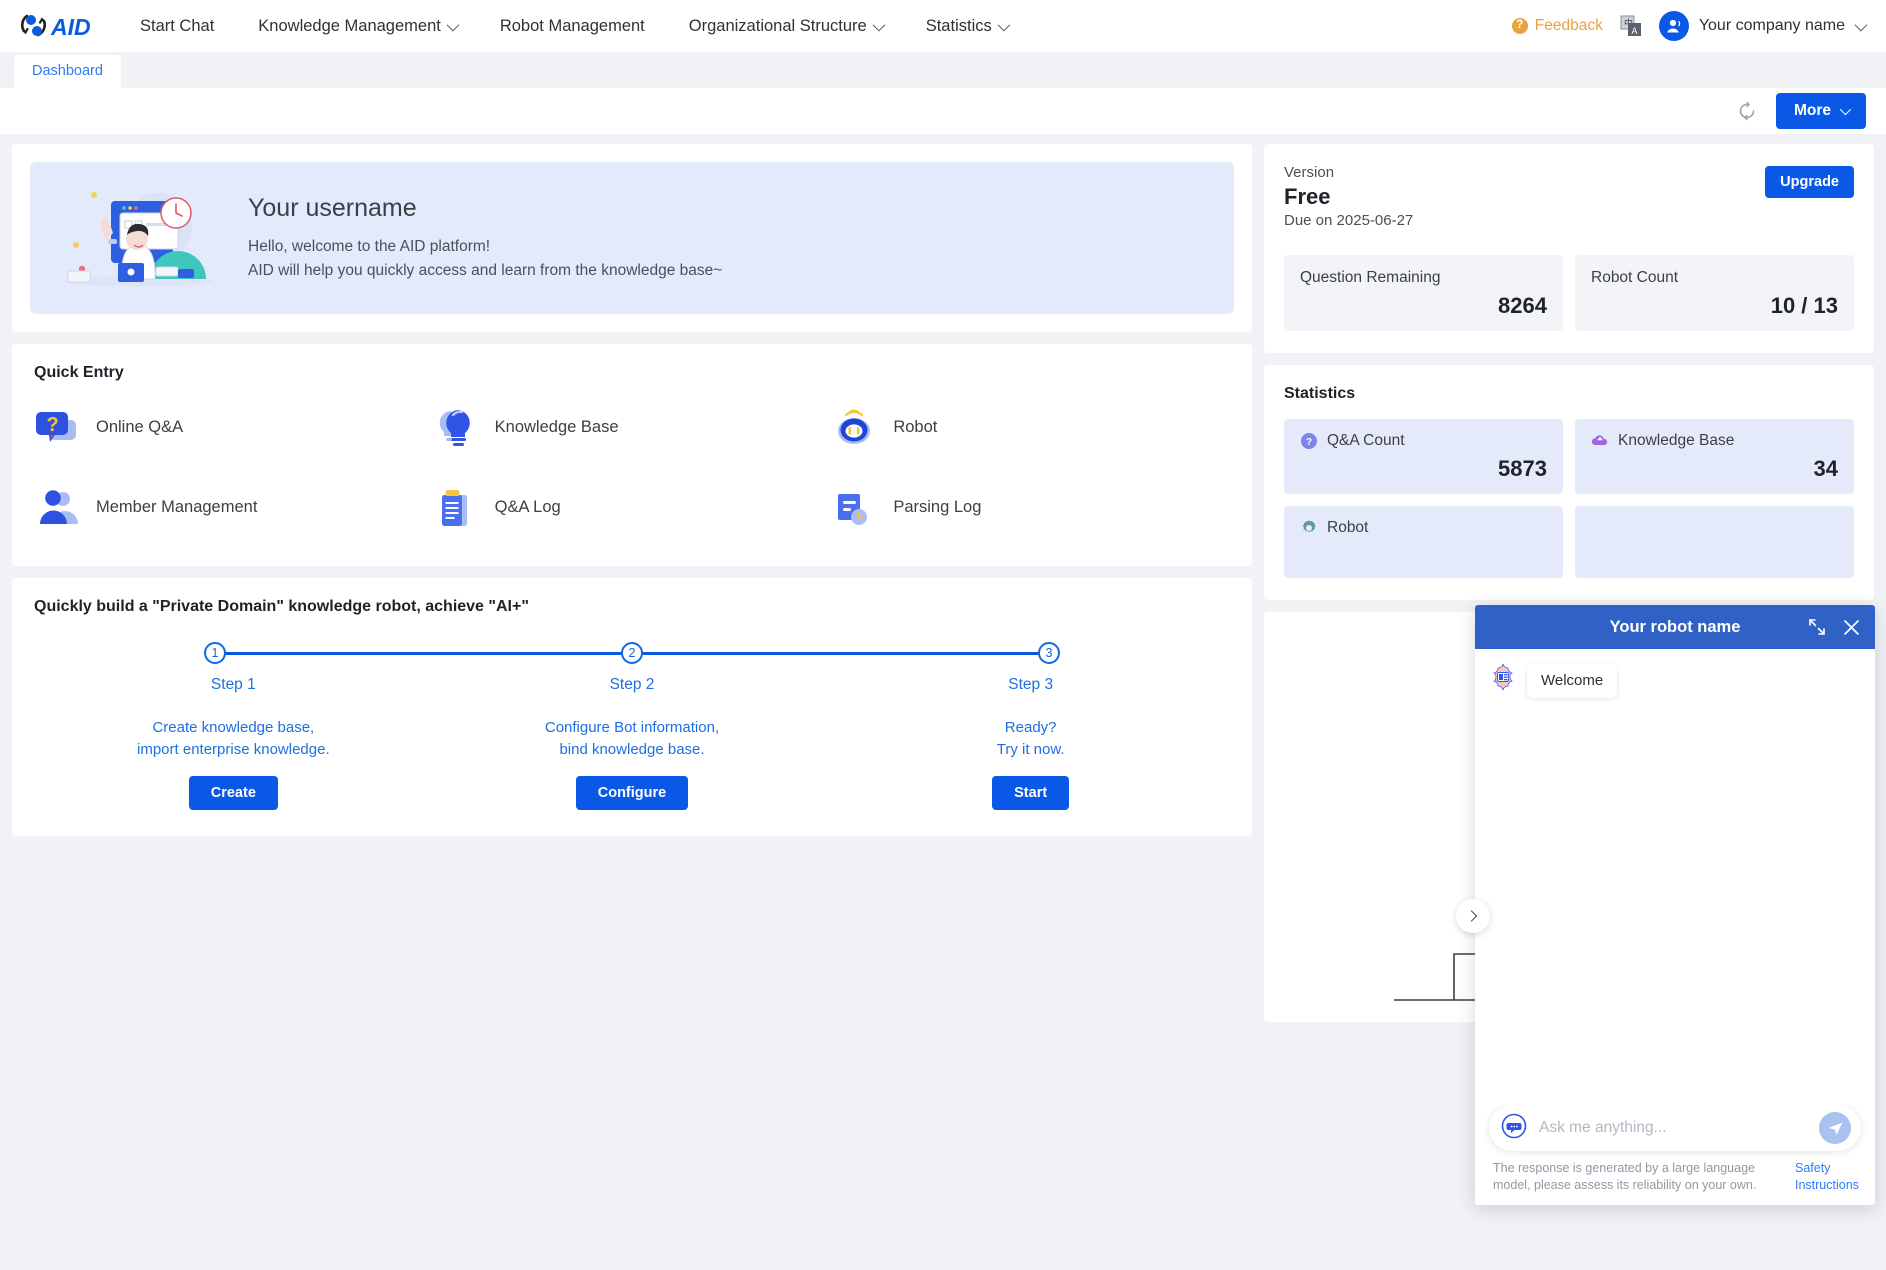 The height and width of the screenshot is (1270, 1886). I want to click on quick-entry-label: Q&A Log, so click(527, 506).